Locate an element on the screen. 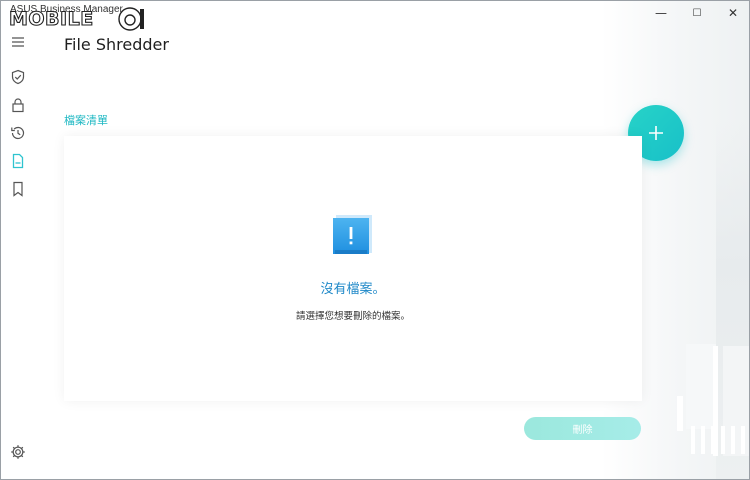 This screenshot has height=480, width=750. maximize-button: ☐ is located at coordinates (697, 13).